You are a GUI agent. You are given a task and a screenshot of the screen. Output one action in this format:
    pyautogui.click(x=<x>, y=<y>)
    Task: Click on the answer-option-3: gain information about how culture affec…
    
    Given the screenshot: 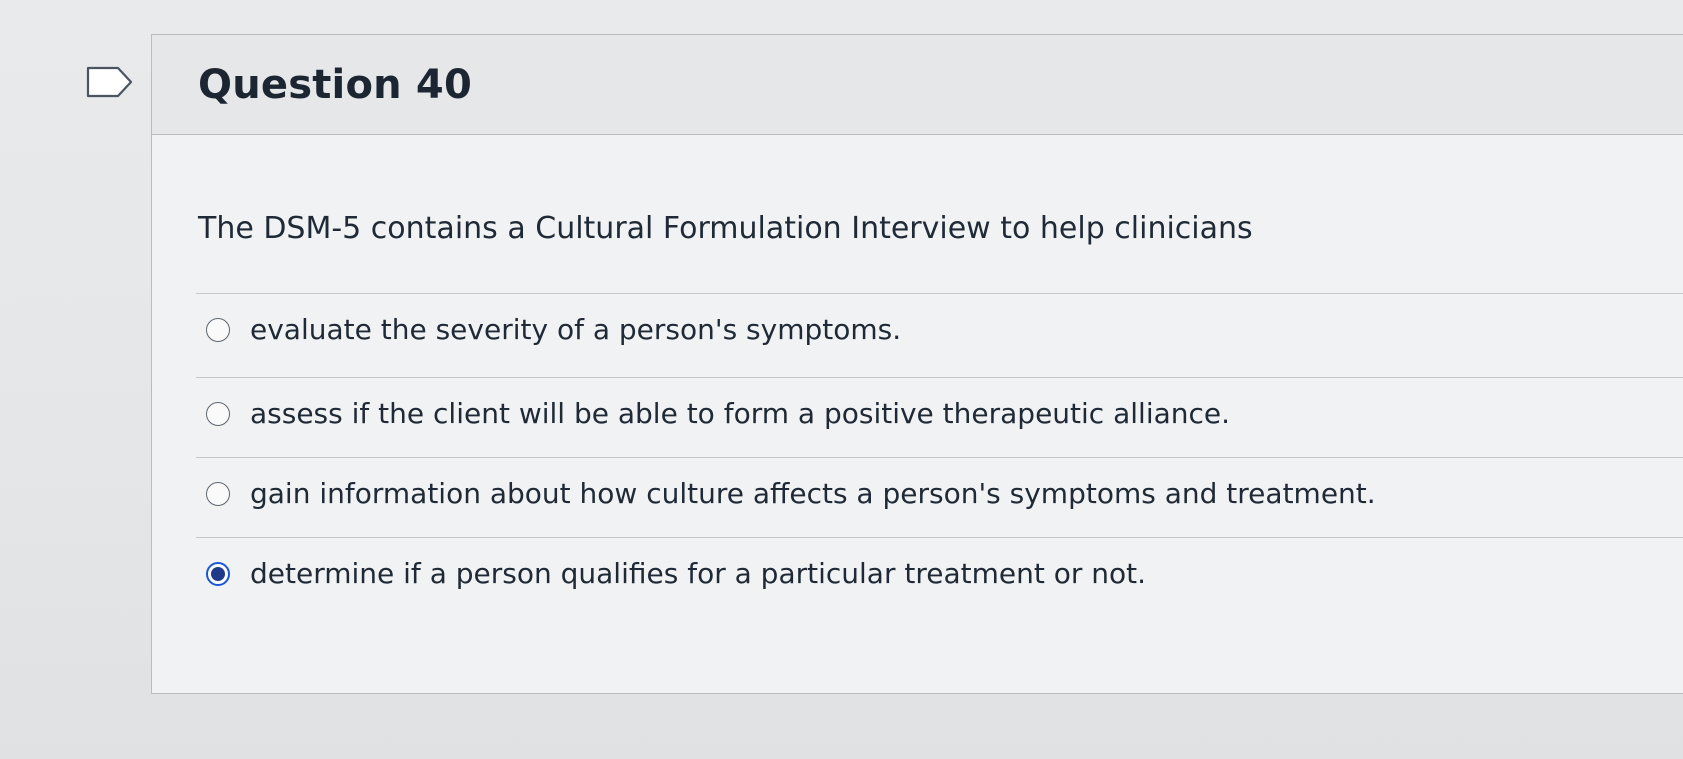 What is the action you would take?
    pyautogui.click(x=791, y=493)
    